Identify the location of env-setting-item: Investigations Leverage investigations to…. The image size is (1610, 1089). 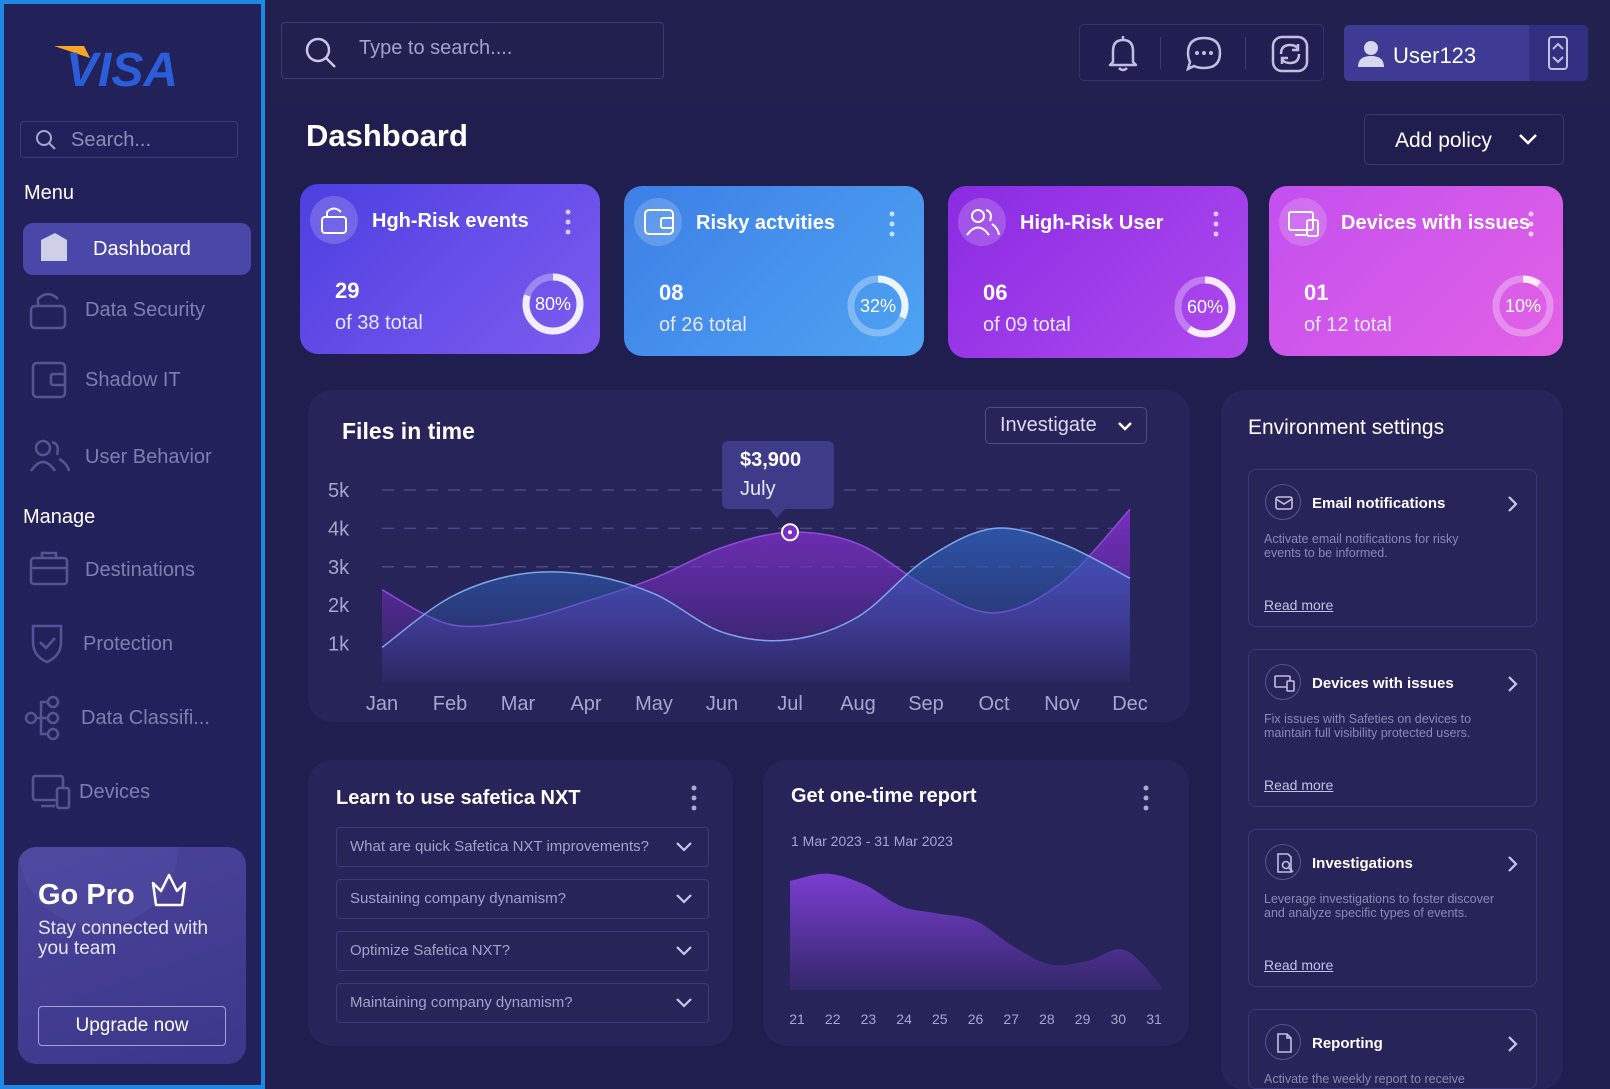
(1392, 908).